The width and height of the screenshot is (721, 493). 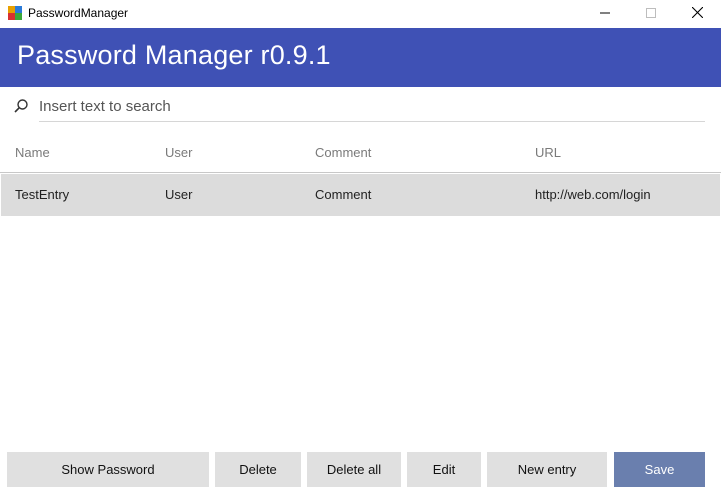 I want to click on column-header-comment: Comment, so click(x=343, y=152).